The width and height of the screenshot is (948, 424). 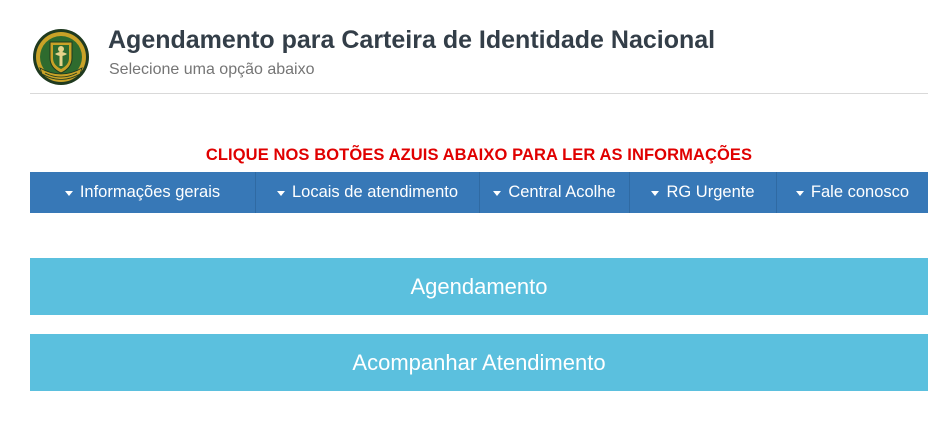 I want to click on nav-item-rg-urgente: RG Urgente, so click(x=703, y=192).